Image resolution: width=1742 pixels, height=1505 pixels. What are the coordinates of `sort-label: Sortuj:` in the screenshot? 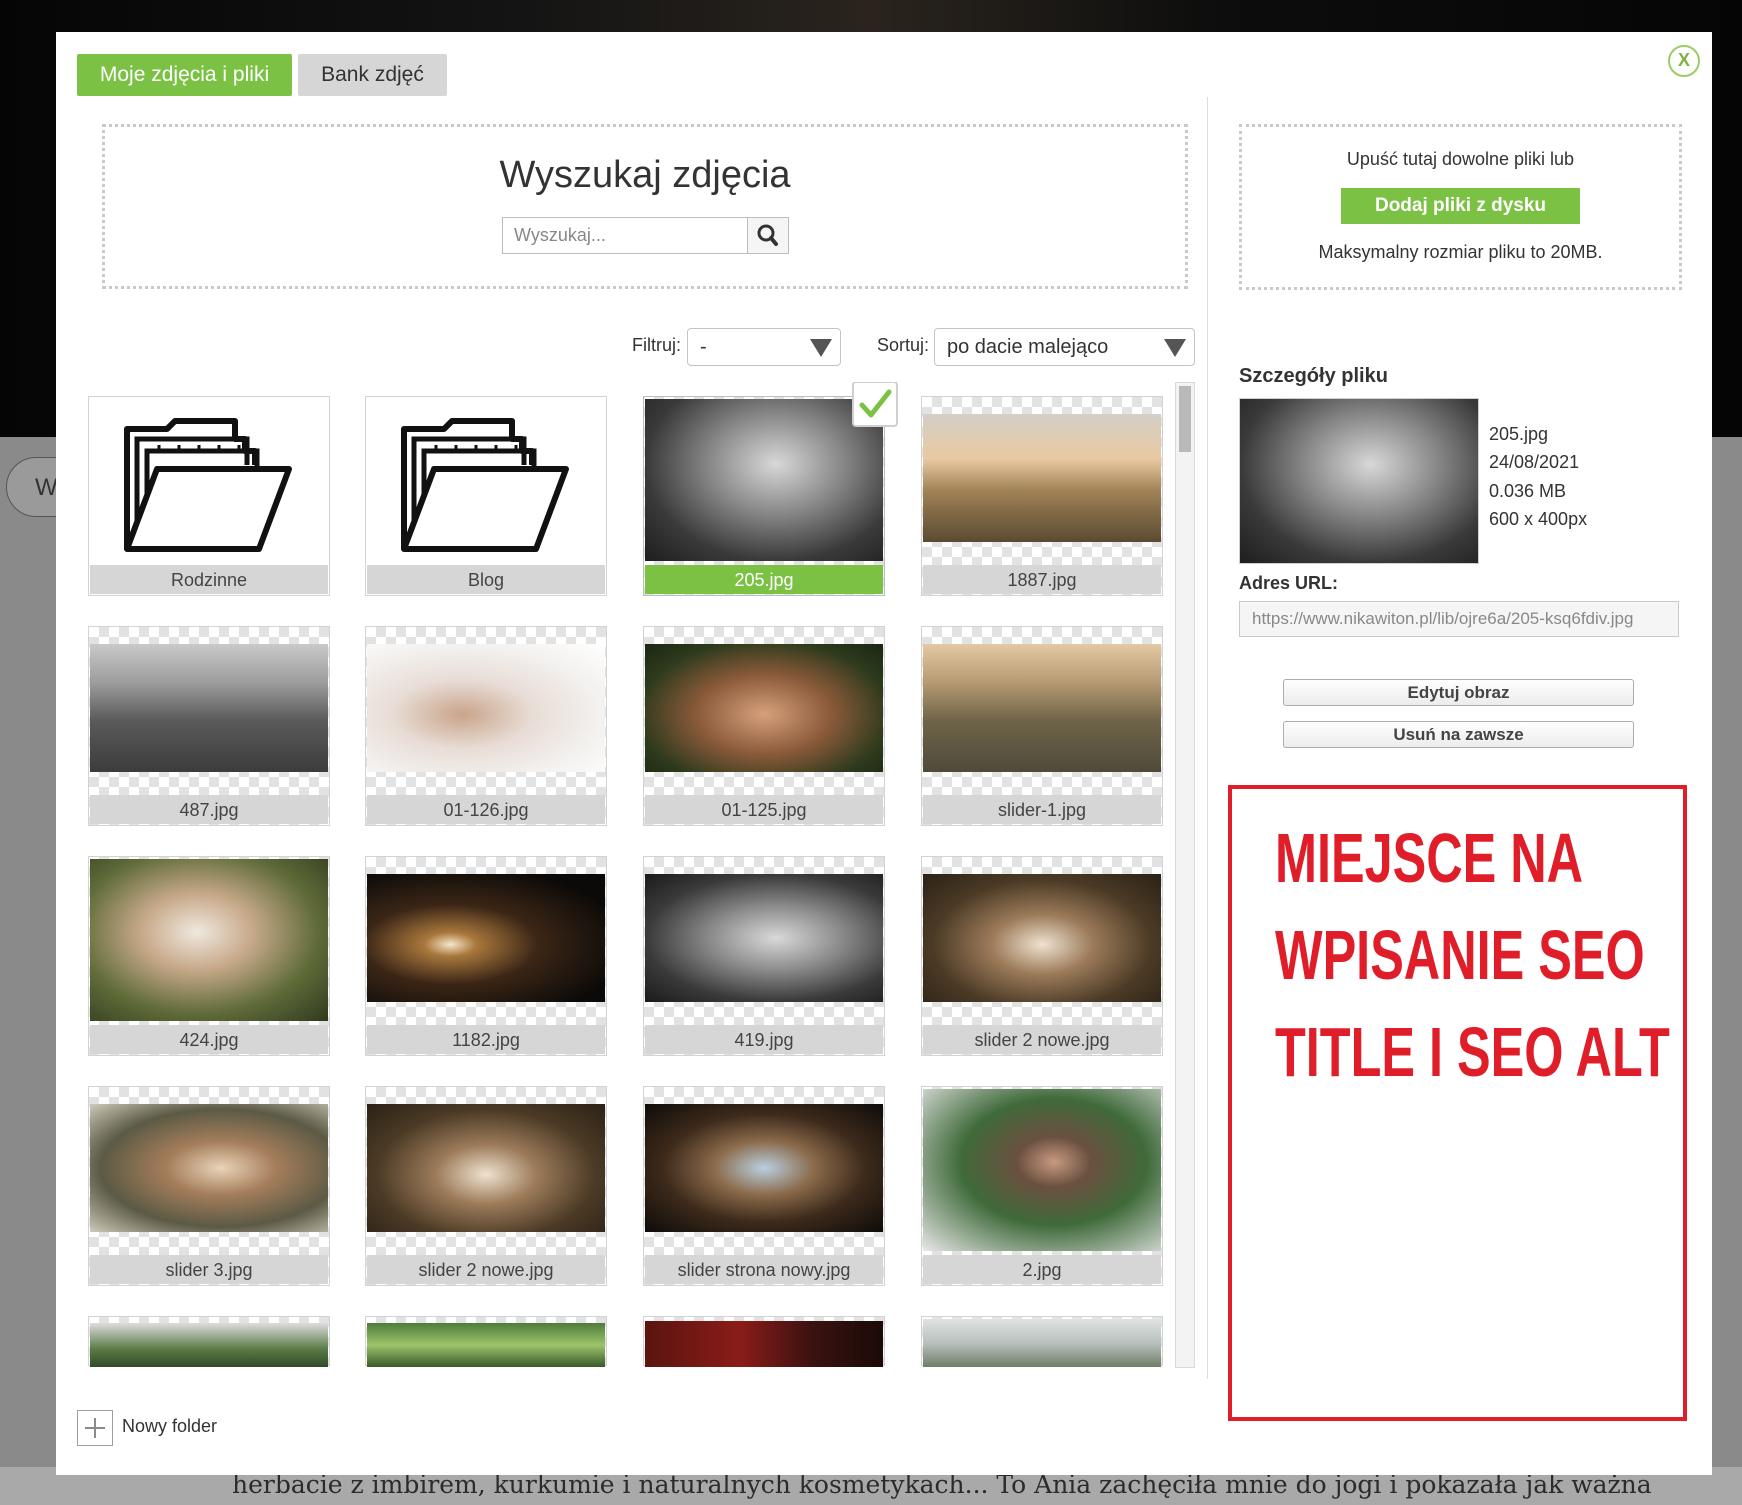 It's located at (903, 345).